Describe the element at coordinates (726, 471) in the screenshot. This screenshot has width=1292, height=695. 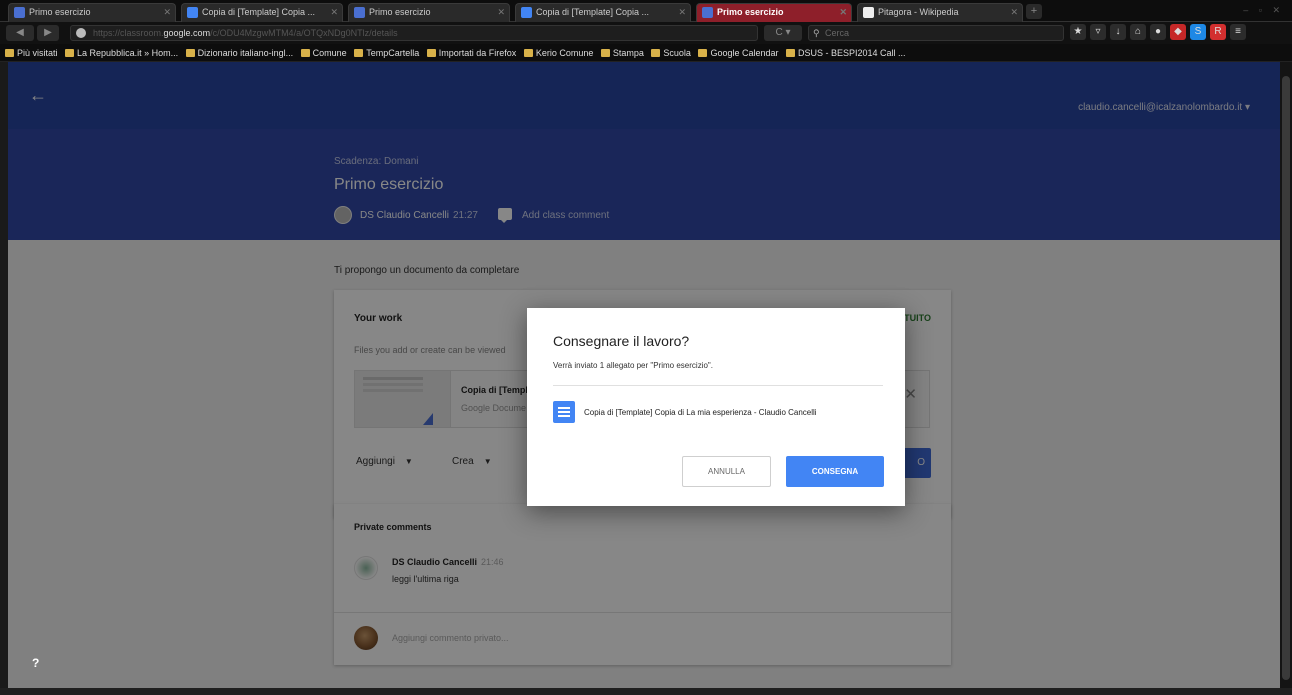
I see `cancel-button: ANNULLA` at that location.